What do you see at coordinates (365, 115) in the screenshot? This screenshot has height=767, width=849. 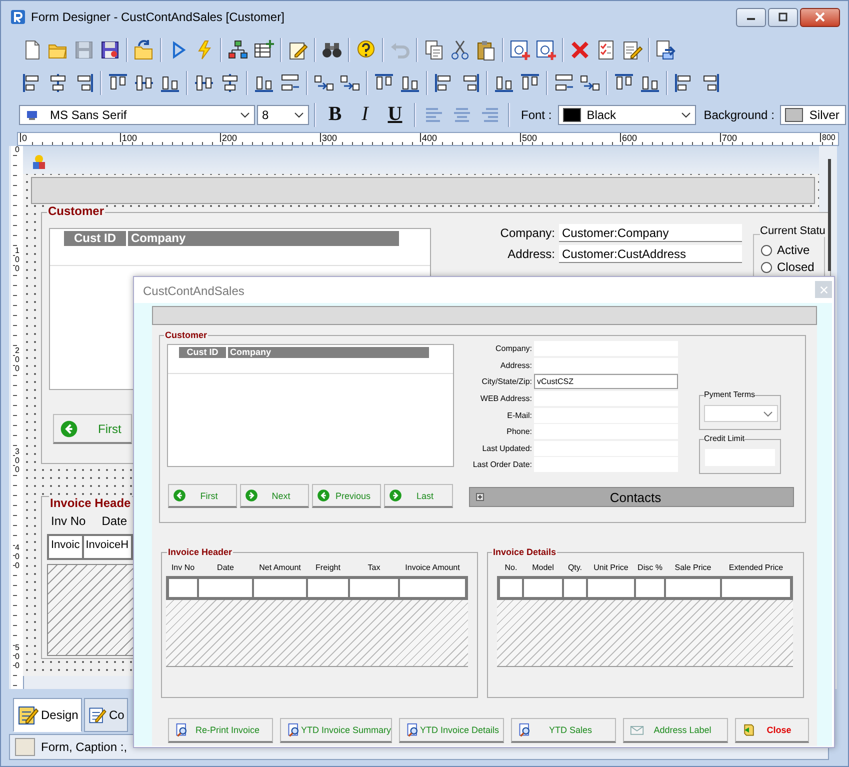 I see `italic-button: I` at bounding box center [365, 115].